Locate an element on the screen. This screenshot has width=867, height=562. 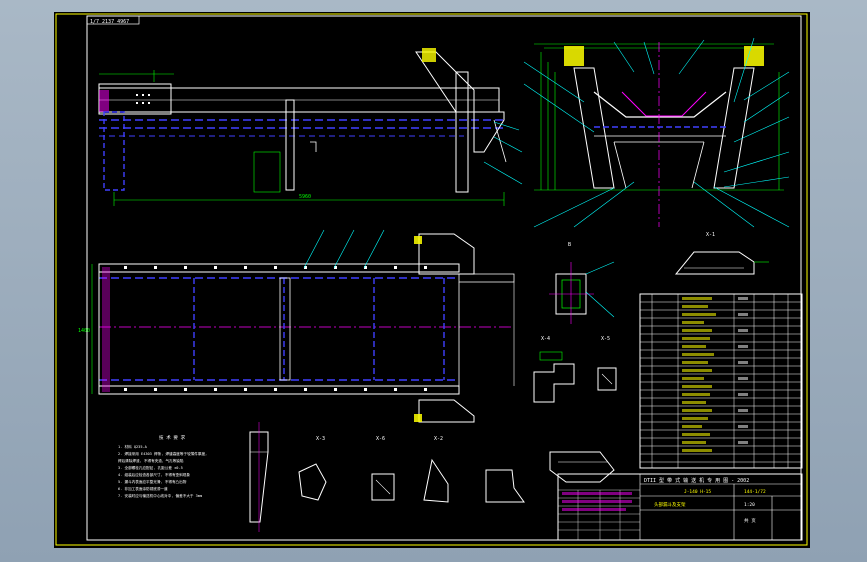
scheme-title: DTII 型 带 式 输 送 机 专 用 图 - 2002 is located at coordinates (696, 480).